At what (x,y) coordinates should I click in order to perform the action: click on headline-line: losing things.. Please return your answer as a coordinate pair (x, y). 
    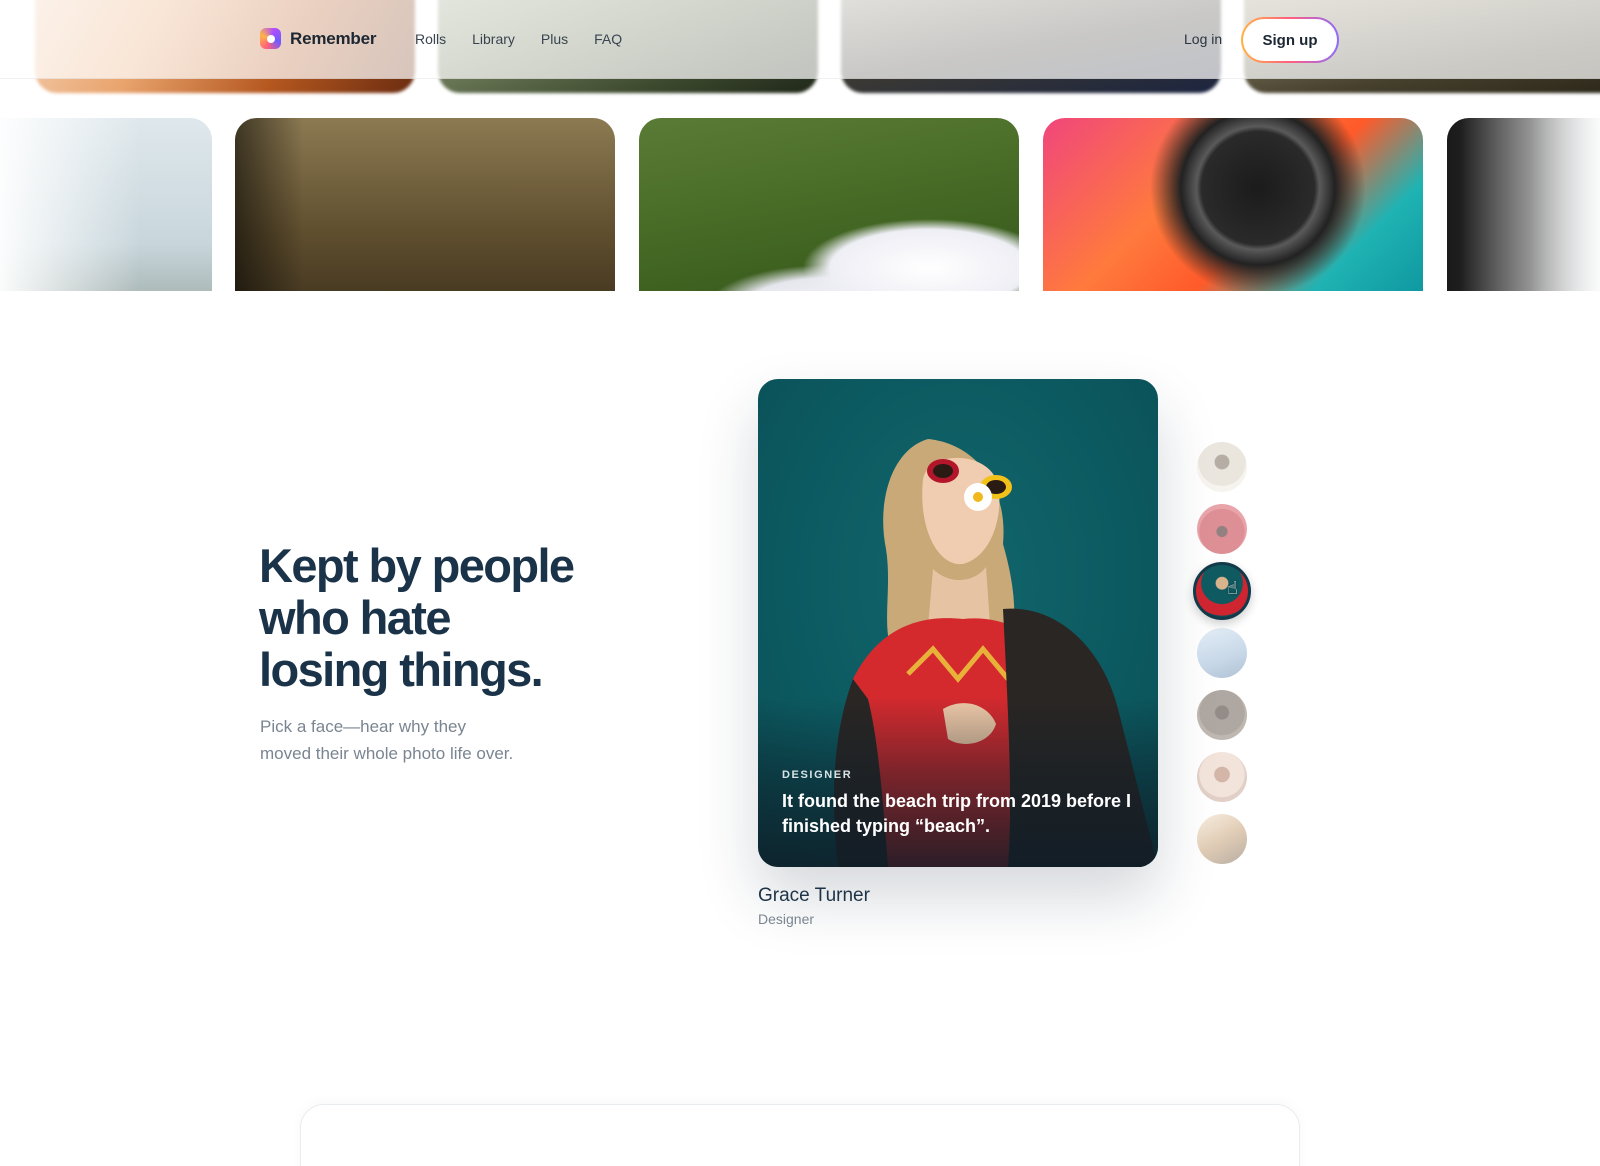
    Looking at the image, I should click on (401, 669).